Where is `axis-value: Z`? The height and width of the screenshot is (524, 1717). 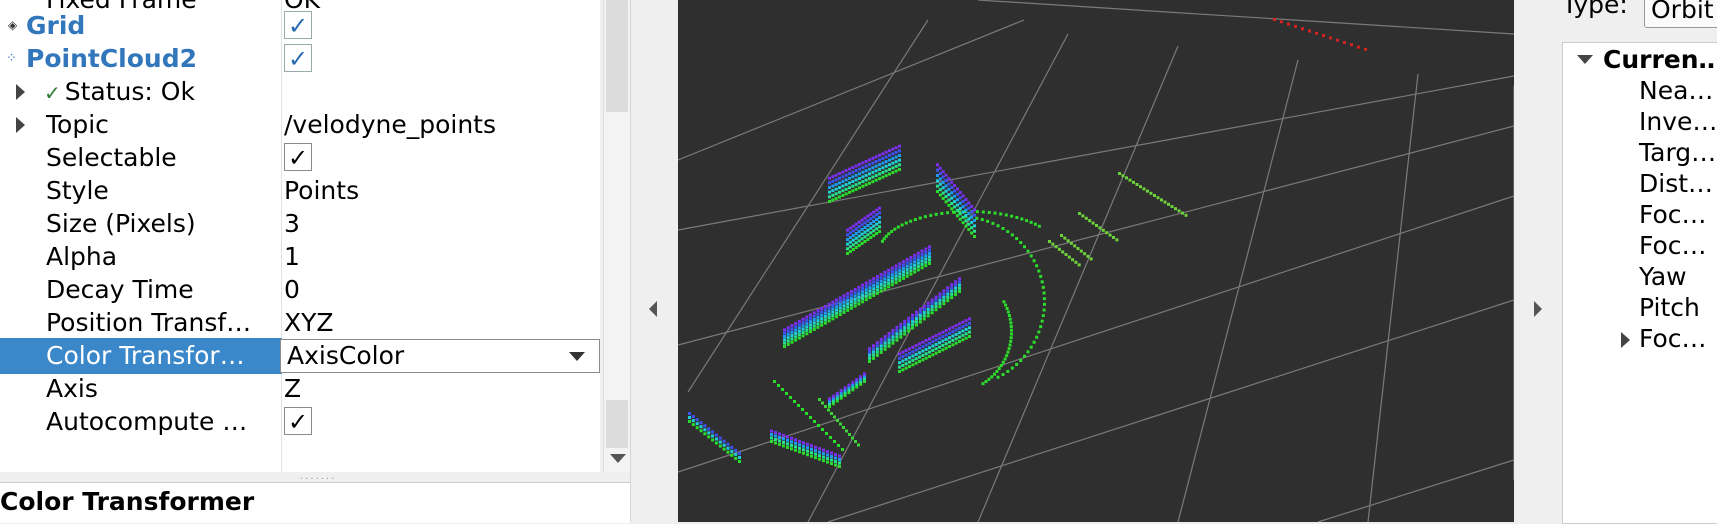
axis-value: Z is located at coordinates (292, 389).